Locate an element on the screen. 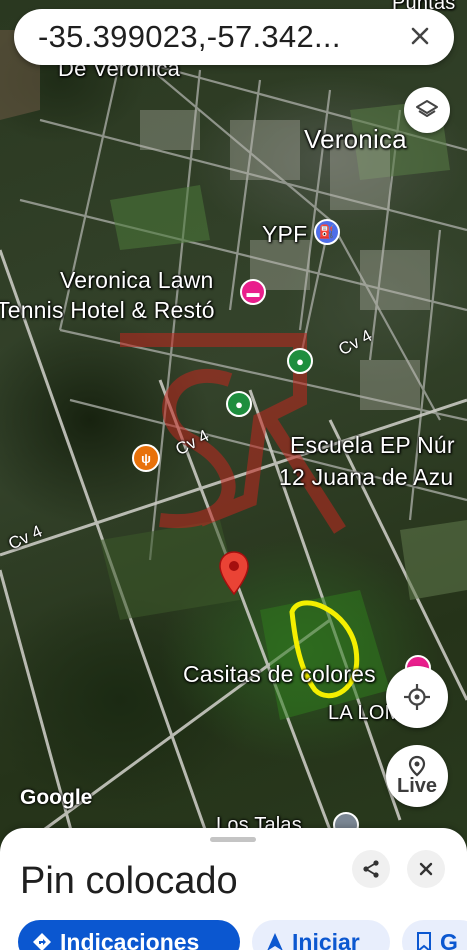 This screenshot has height=950, width=467. restaurant-icon: ψ is located at coordinates (146, 458).